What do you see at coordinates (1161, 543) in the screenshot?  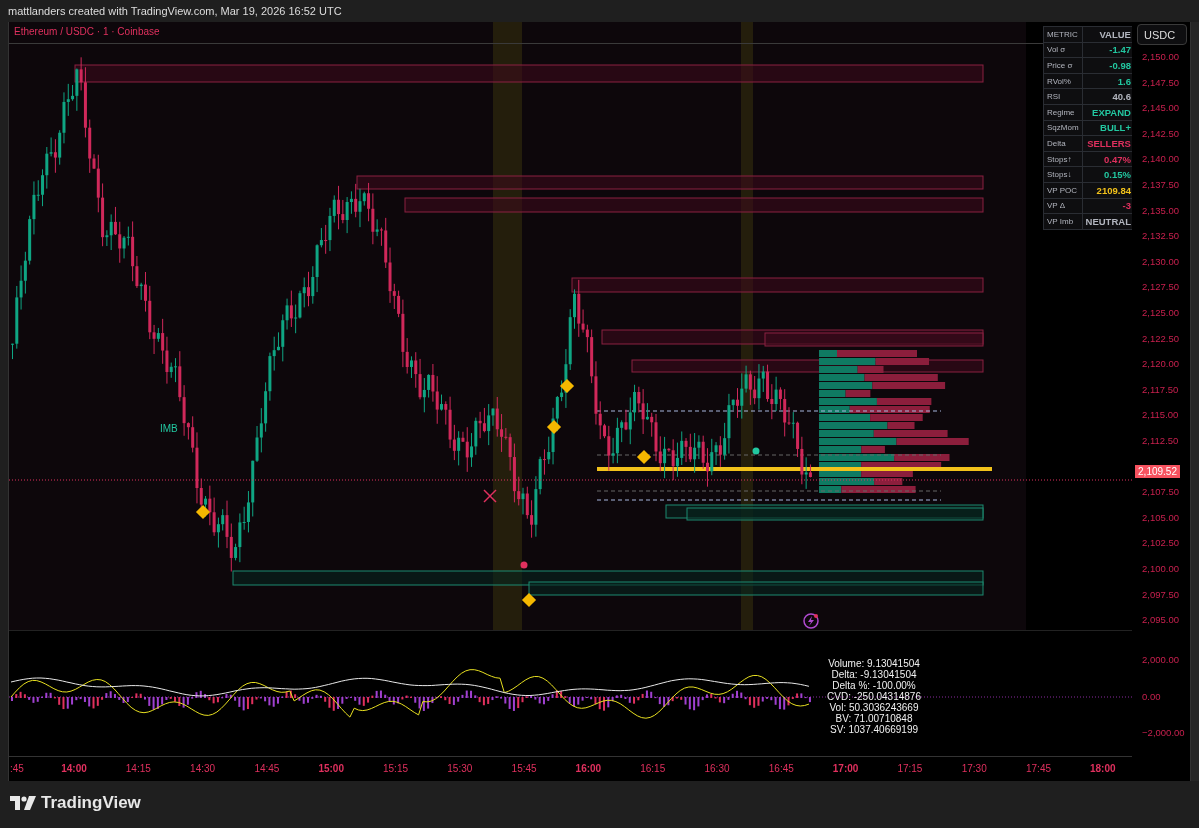 I see `price-label: 2,102.50` at bounding box center [1161, 543].